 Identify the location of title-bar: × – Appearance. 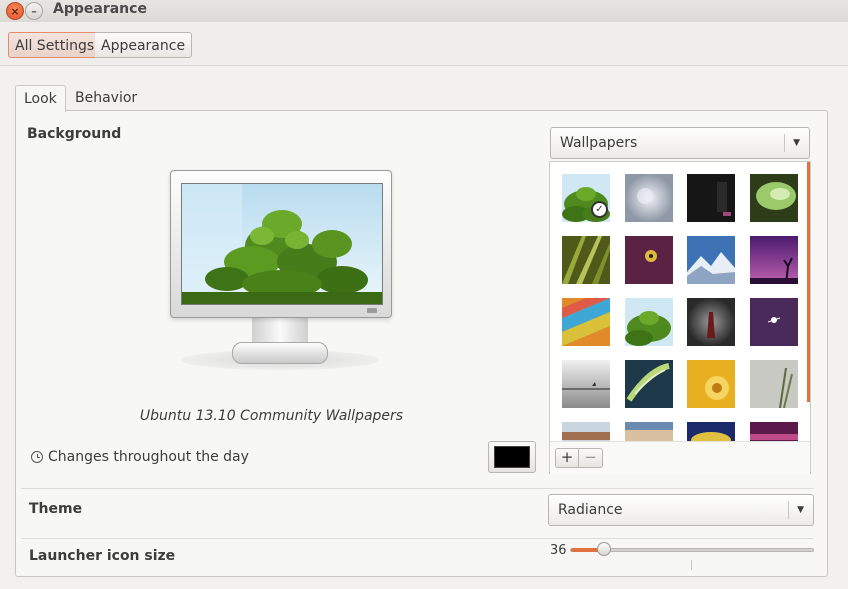
(424, 11).